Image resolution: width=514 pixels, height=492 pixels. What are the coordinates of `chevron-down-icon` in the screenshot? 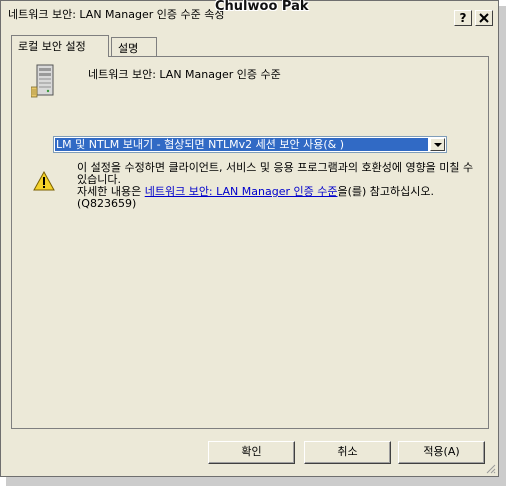 It's located at (437, 144).